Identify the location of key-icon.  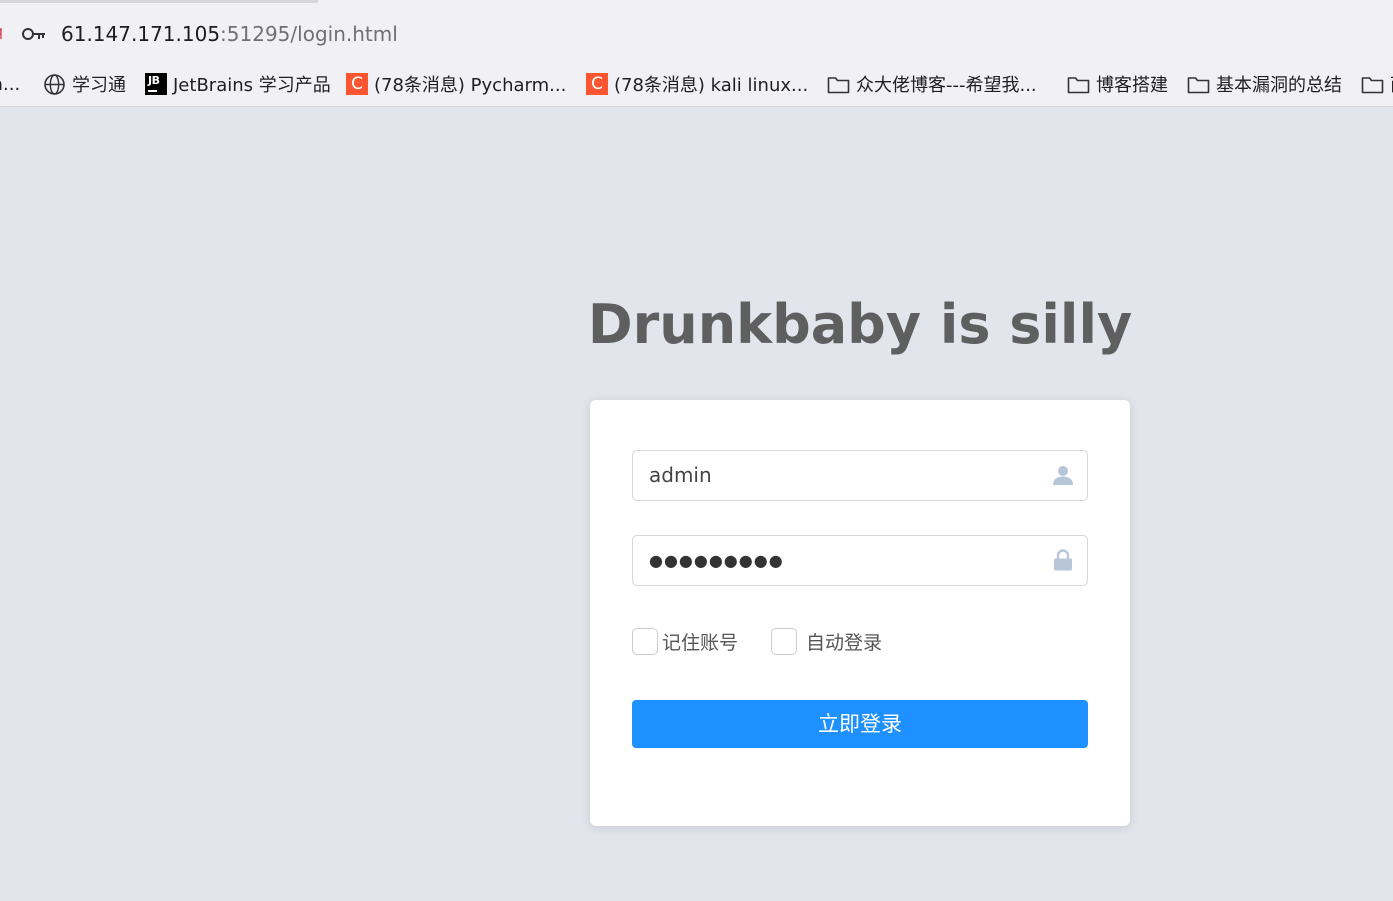
(34, 34).